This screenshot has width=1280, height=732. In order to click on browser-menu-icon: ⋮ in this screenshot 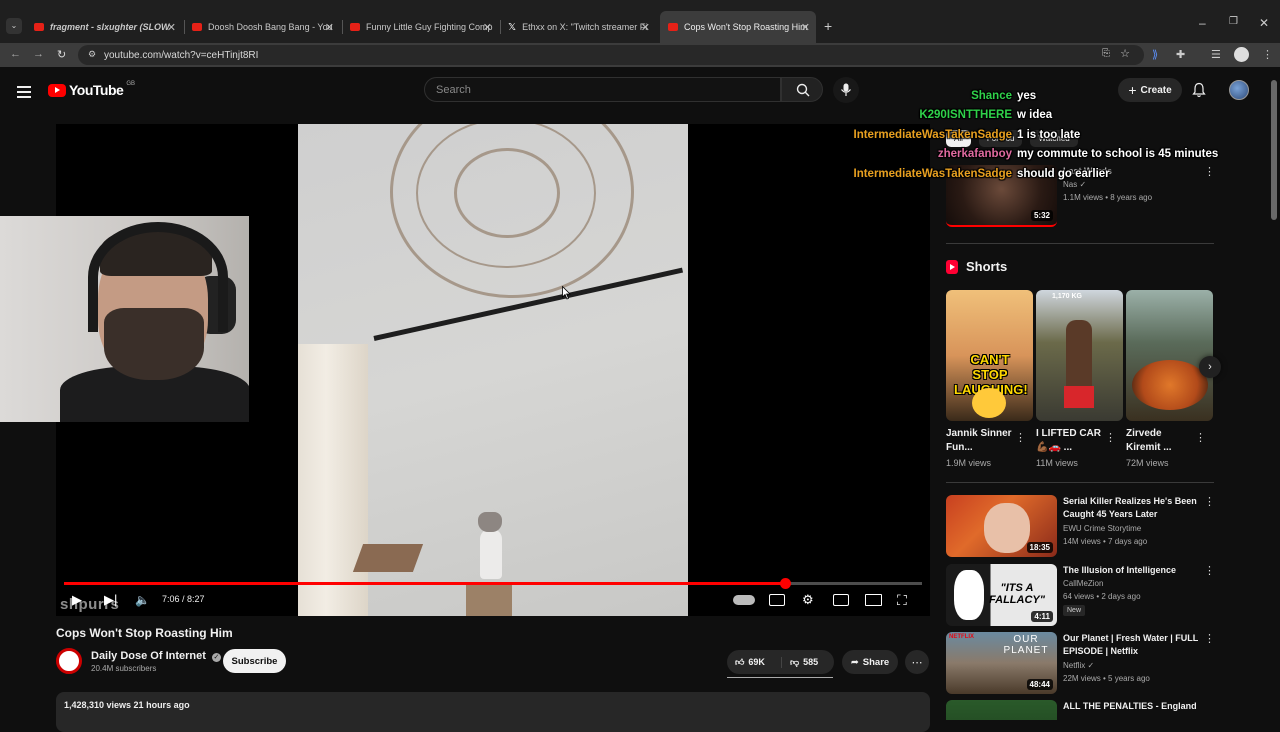, I will do `click(1267, 54)`.